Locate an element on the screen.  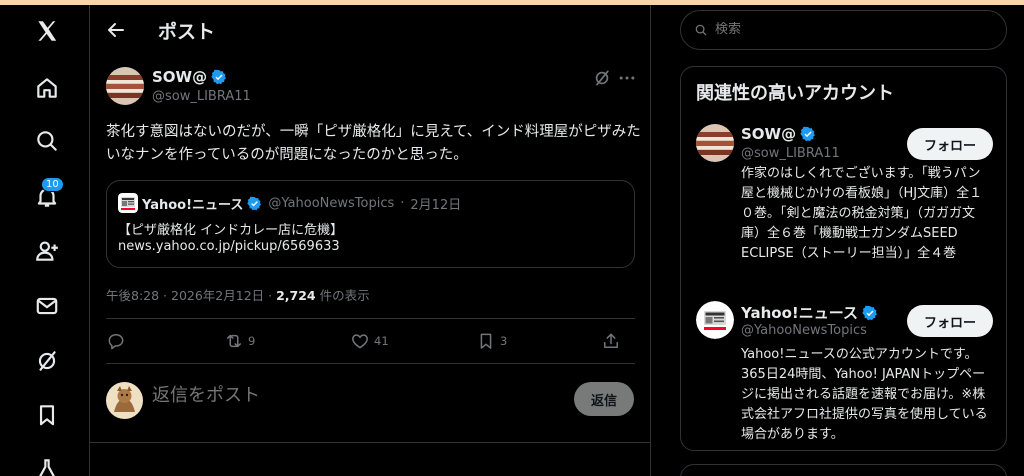
bookmark-icon is located at coordinates (486, 341).